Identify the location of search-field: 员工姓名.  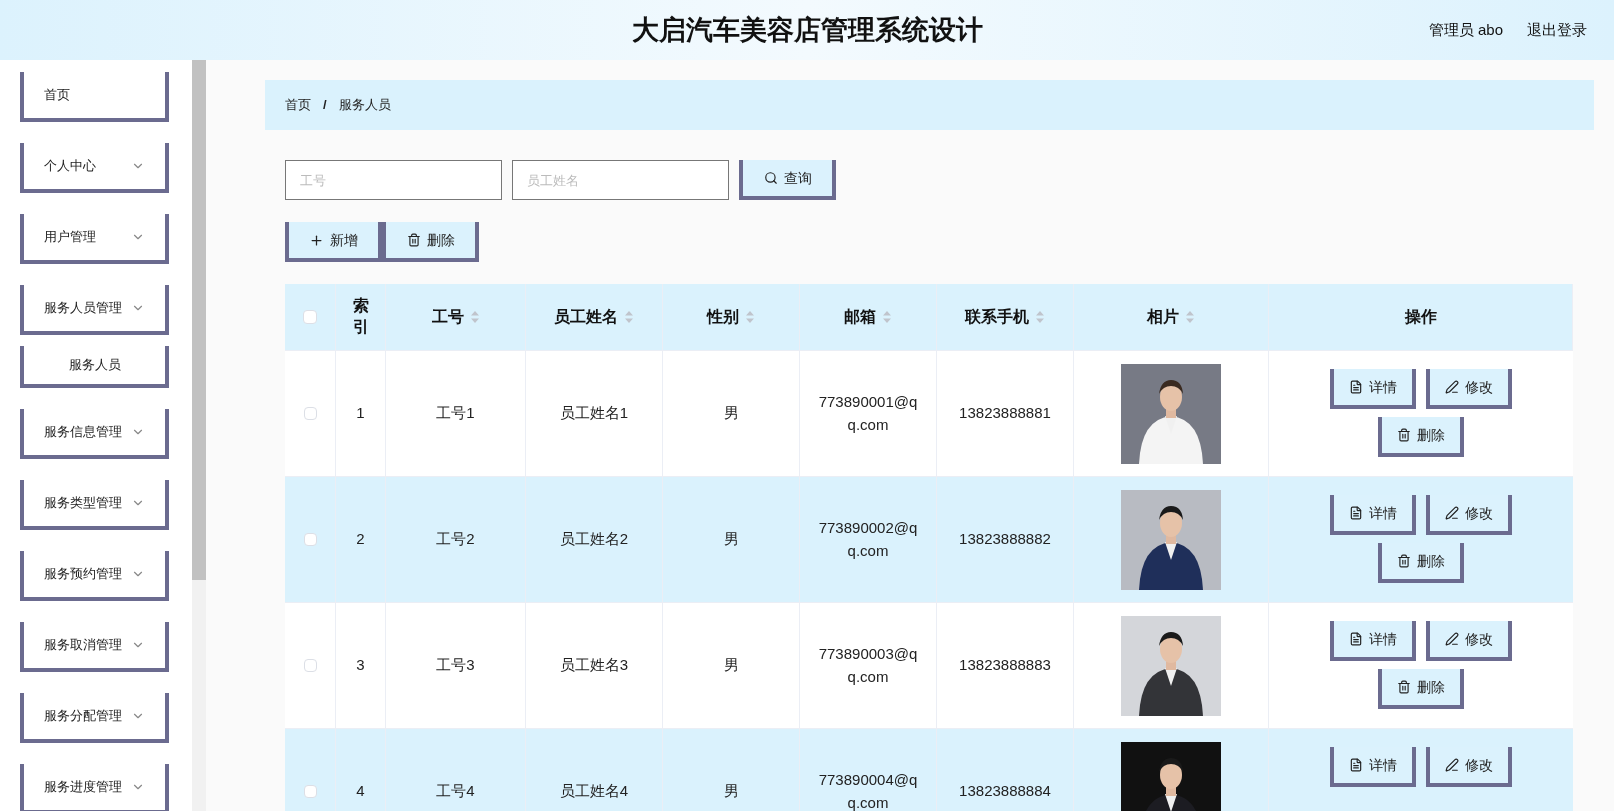
(620, 180).